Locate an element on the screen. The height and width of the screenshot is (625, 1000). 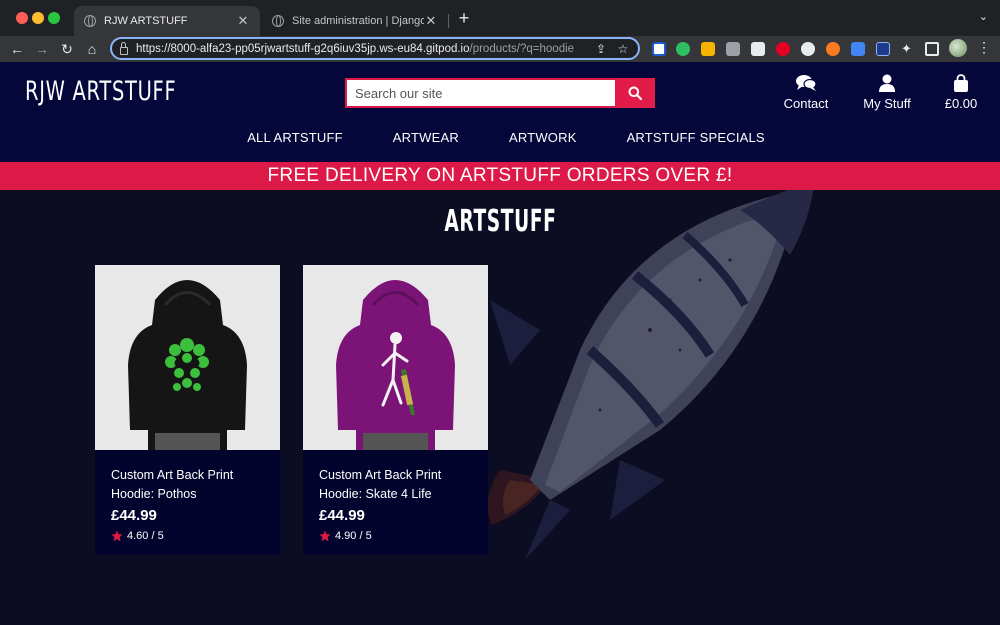
account-link: My Stuff is located at coordinates (887, 92).